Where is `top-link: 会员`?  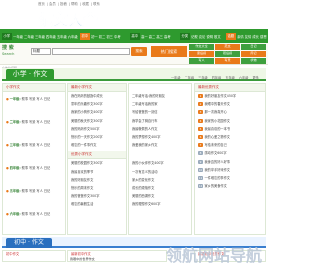 top-link: 会员 is located at coordinates (52, 4).